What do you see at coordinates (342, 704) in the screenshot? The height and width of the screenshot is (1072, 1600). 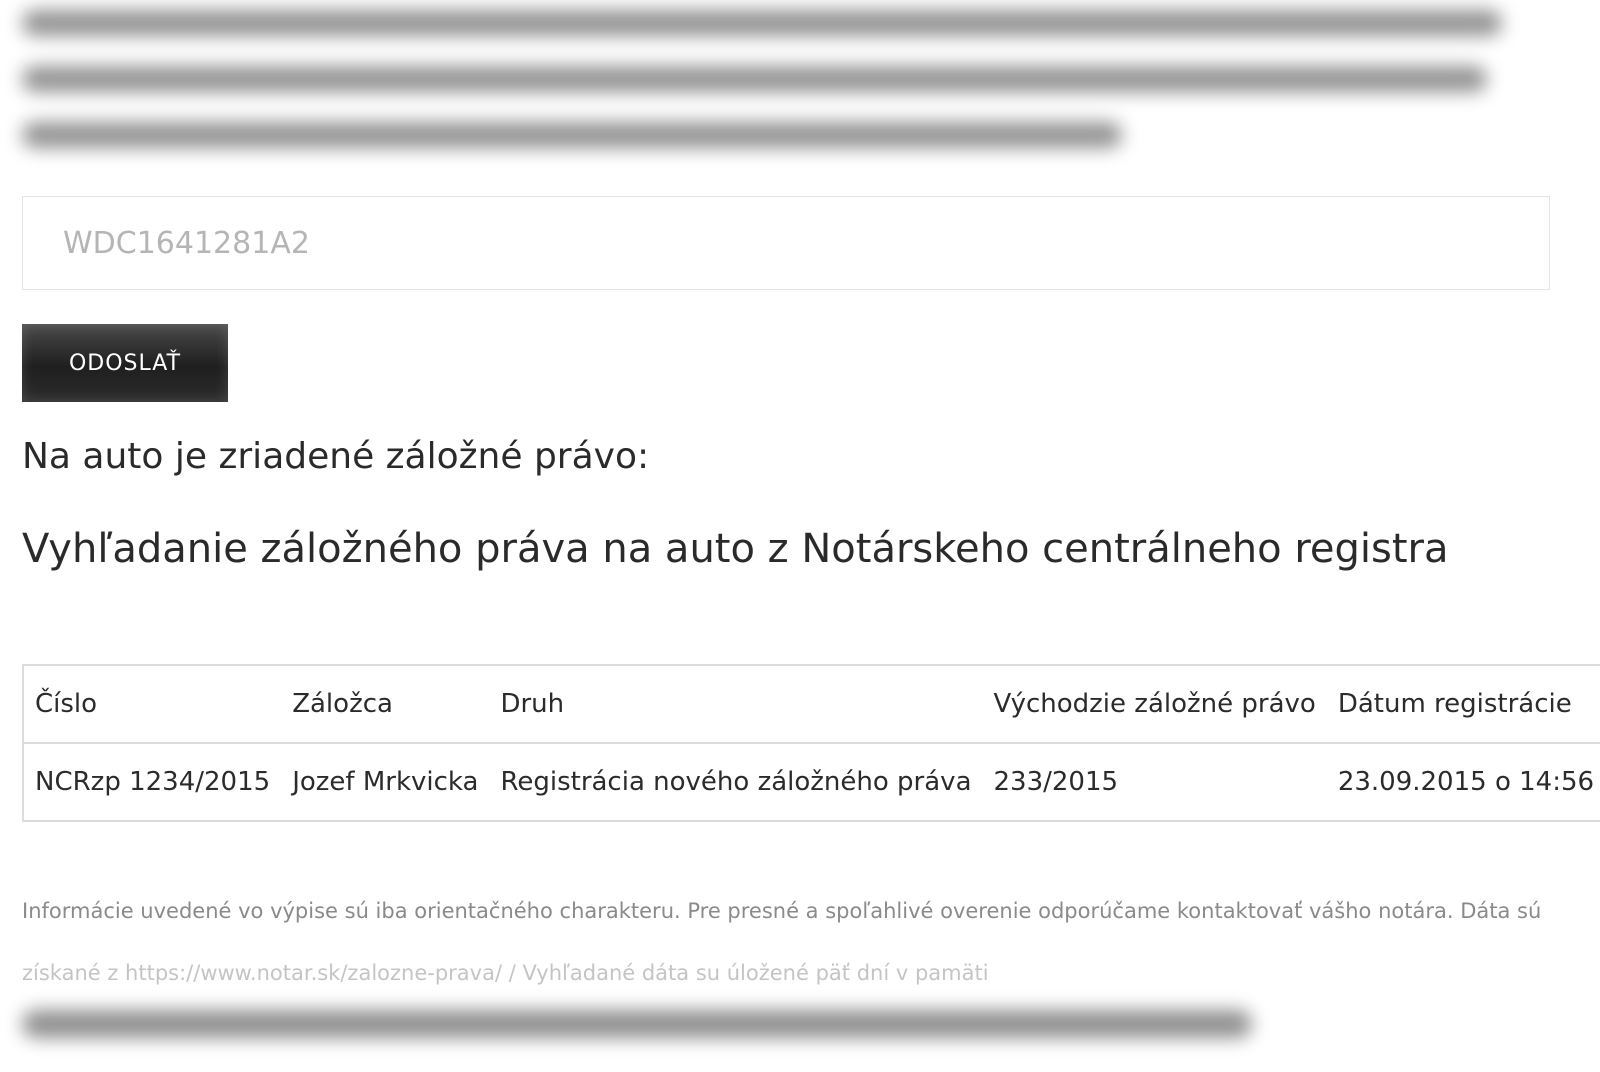 I see `column-header-zalozca: Záložca` at bounding box center [342, 704].